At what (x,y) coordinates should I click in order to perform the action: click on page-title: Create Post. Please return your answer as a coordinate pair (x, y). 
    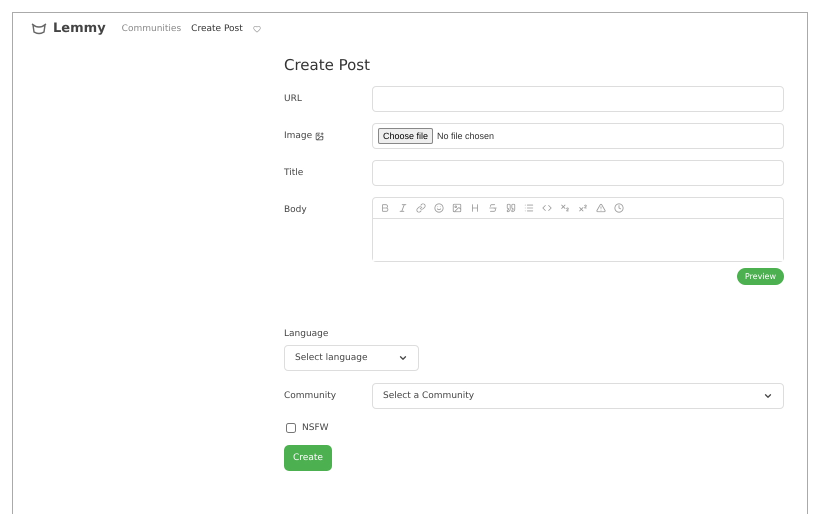
    Looking at the image, I should click on (327, 65).